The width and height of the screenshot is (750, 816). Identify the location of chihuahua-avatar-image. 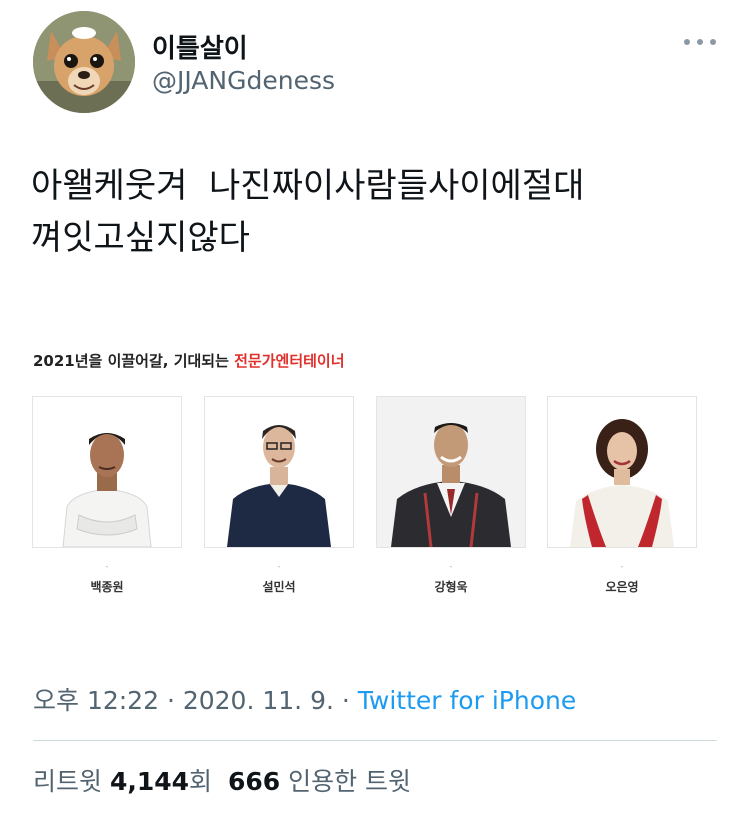
(84, 62).